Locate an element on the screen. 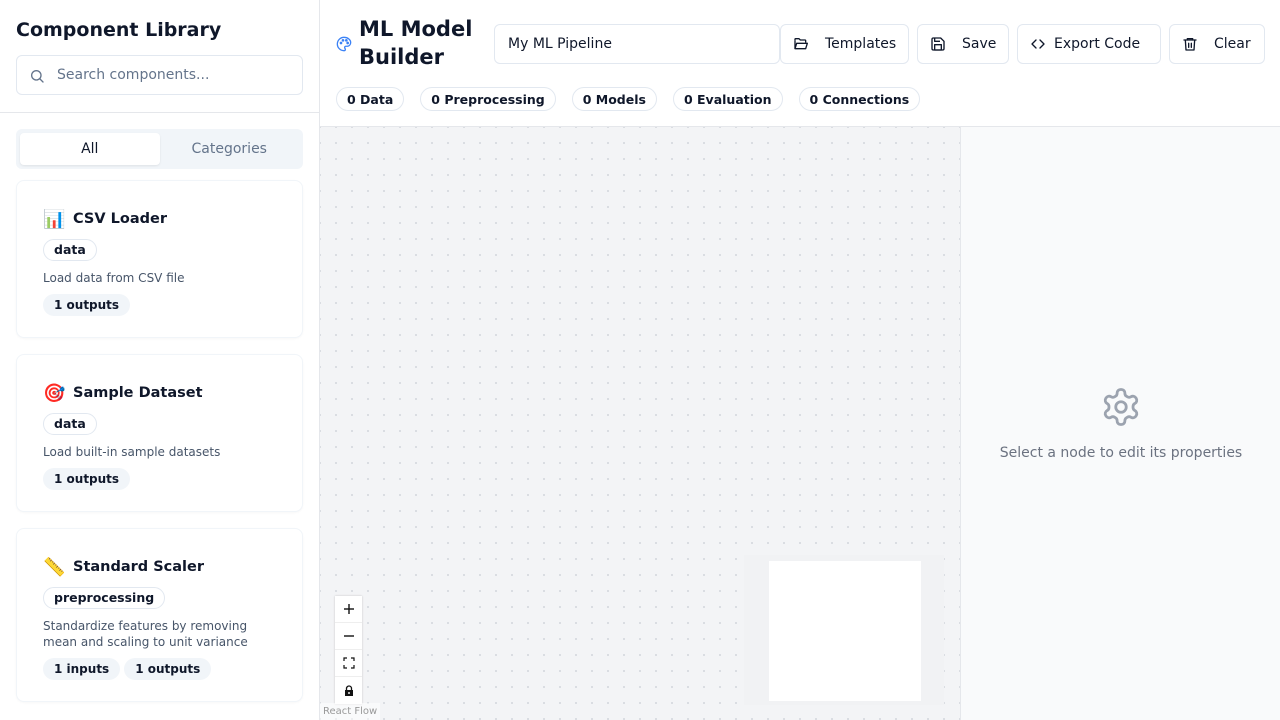  trash-icon is located at coordinates (1190, 44).